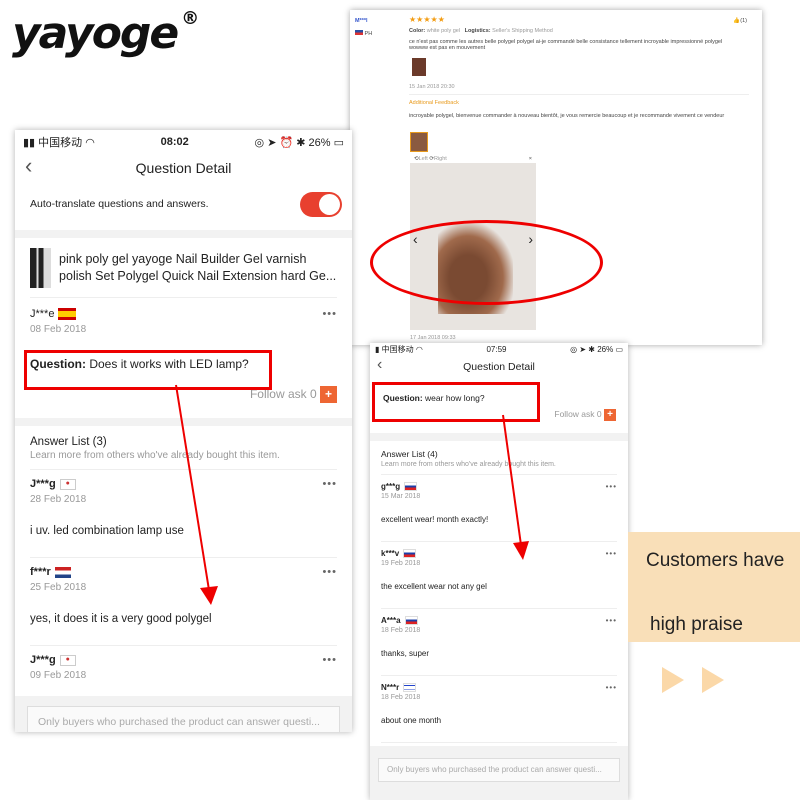 The height and width of the screenshot is (800, 800). Describe the element at coordinates (696, 624) in the screenshot. I see `promo-line-2: high praise` at that location.